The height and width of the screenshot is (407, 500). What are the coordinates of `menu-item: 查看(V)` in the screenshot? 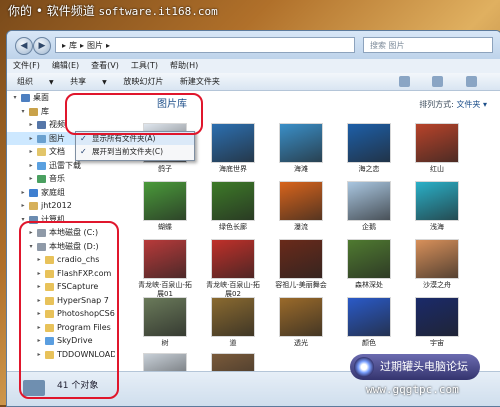 It's located at (105, 65).